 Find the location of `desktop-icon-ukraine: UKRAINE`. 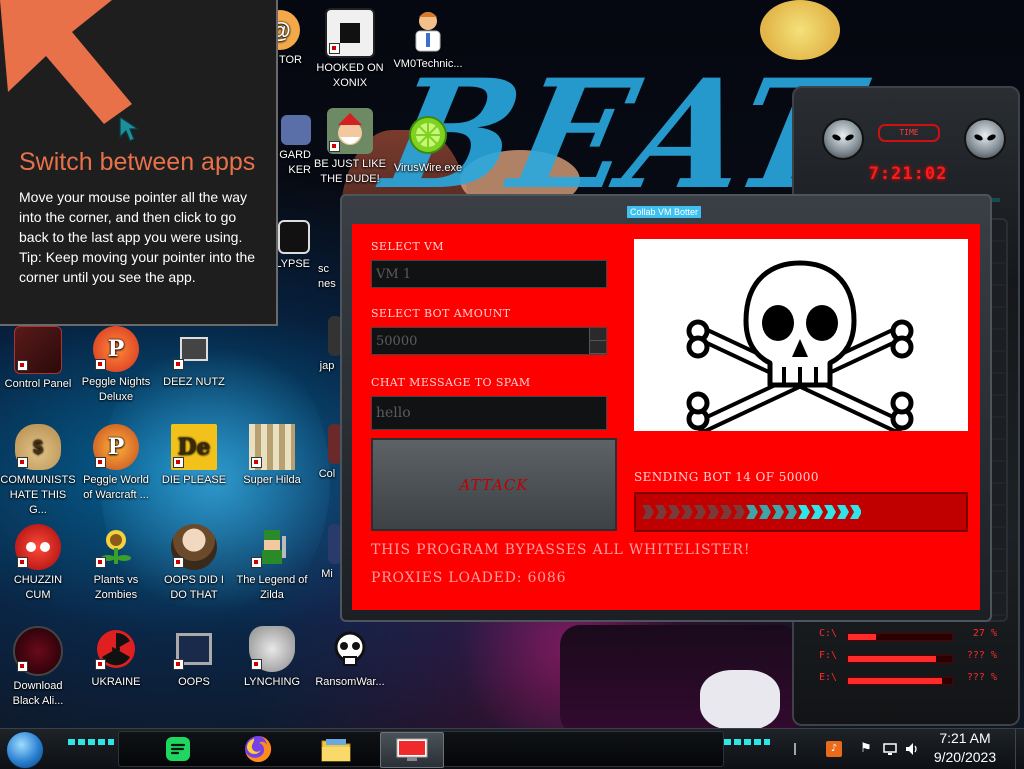

desktop-icon-ukraine: UKRAINE is located at coordinates (116, 658).